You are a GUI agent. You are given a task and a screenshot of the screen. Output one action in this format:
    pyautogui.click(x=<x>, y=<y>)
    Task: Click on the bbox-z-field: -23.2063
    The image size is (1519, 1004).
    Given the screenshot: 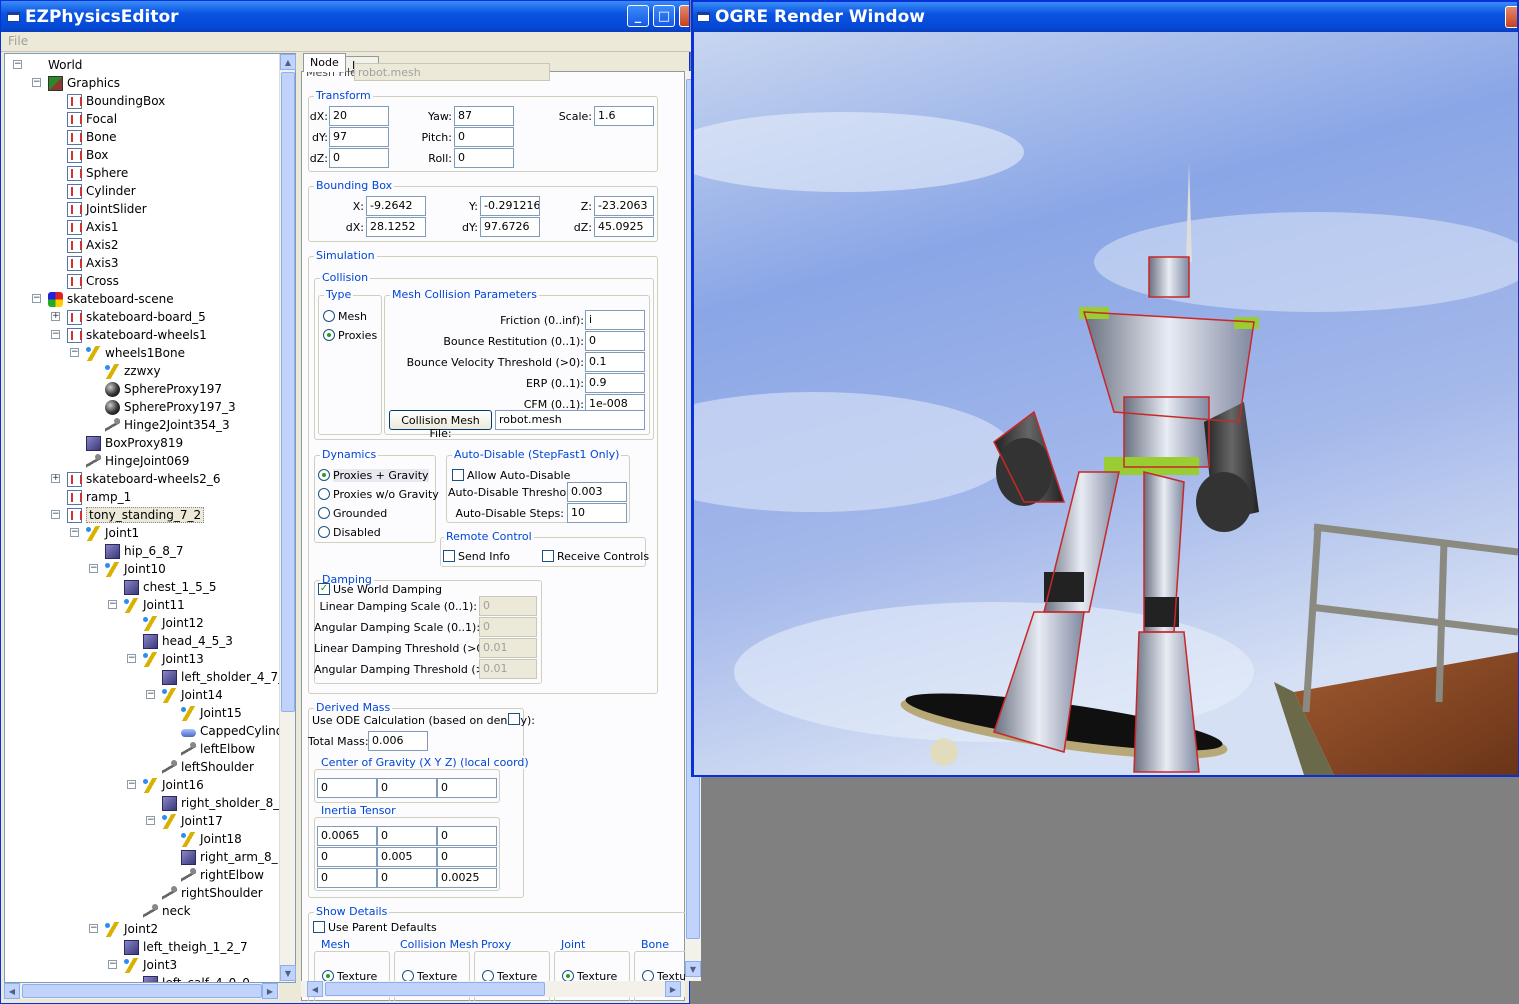 What is the action you would take?
    pyautogui.click(x=624, y=206)
    